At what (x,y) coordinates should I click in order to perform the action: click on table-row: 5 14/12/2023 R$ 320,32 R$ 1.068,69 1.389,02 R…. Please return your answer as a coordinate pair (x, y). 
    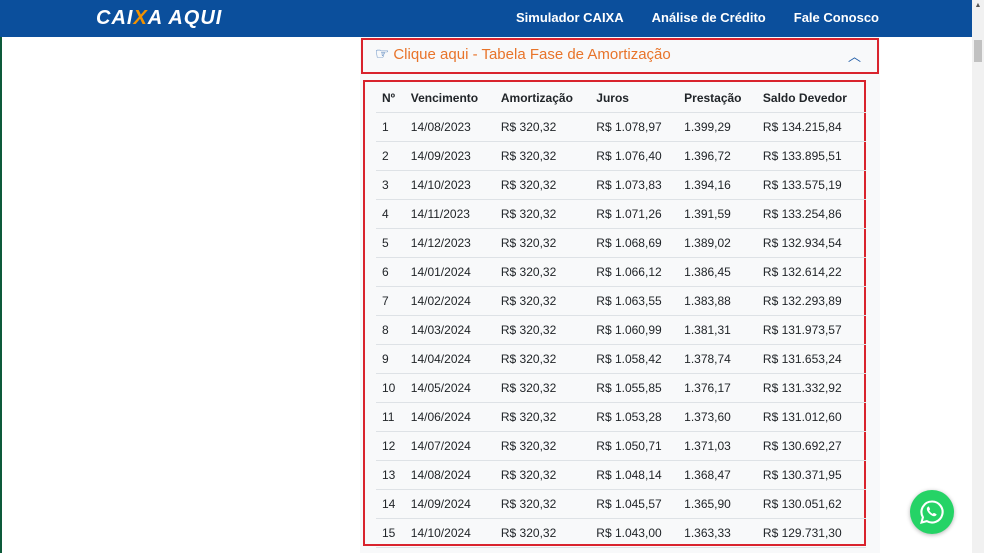
    Looking at the image, I should click on (621, 243).